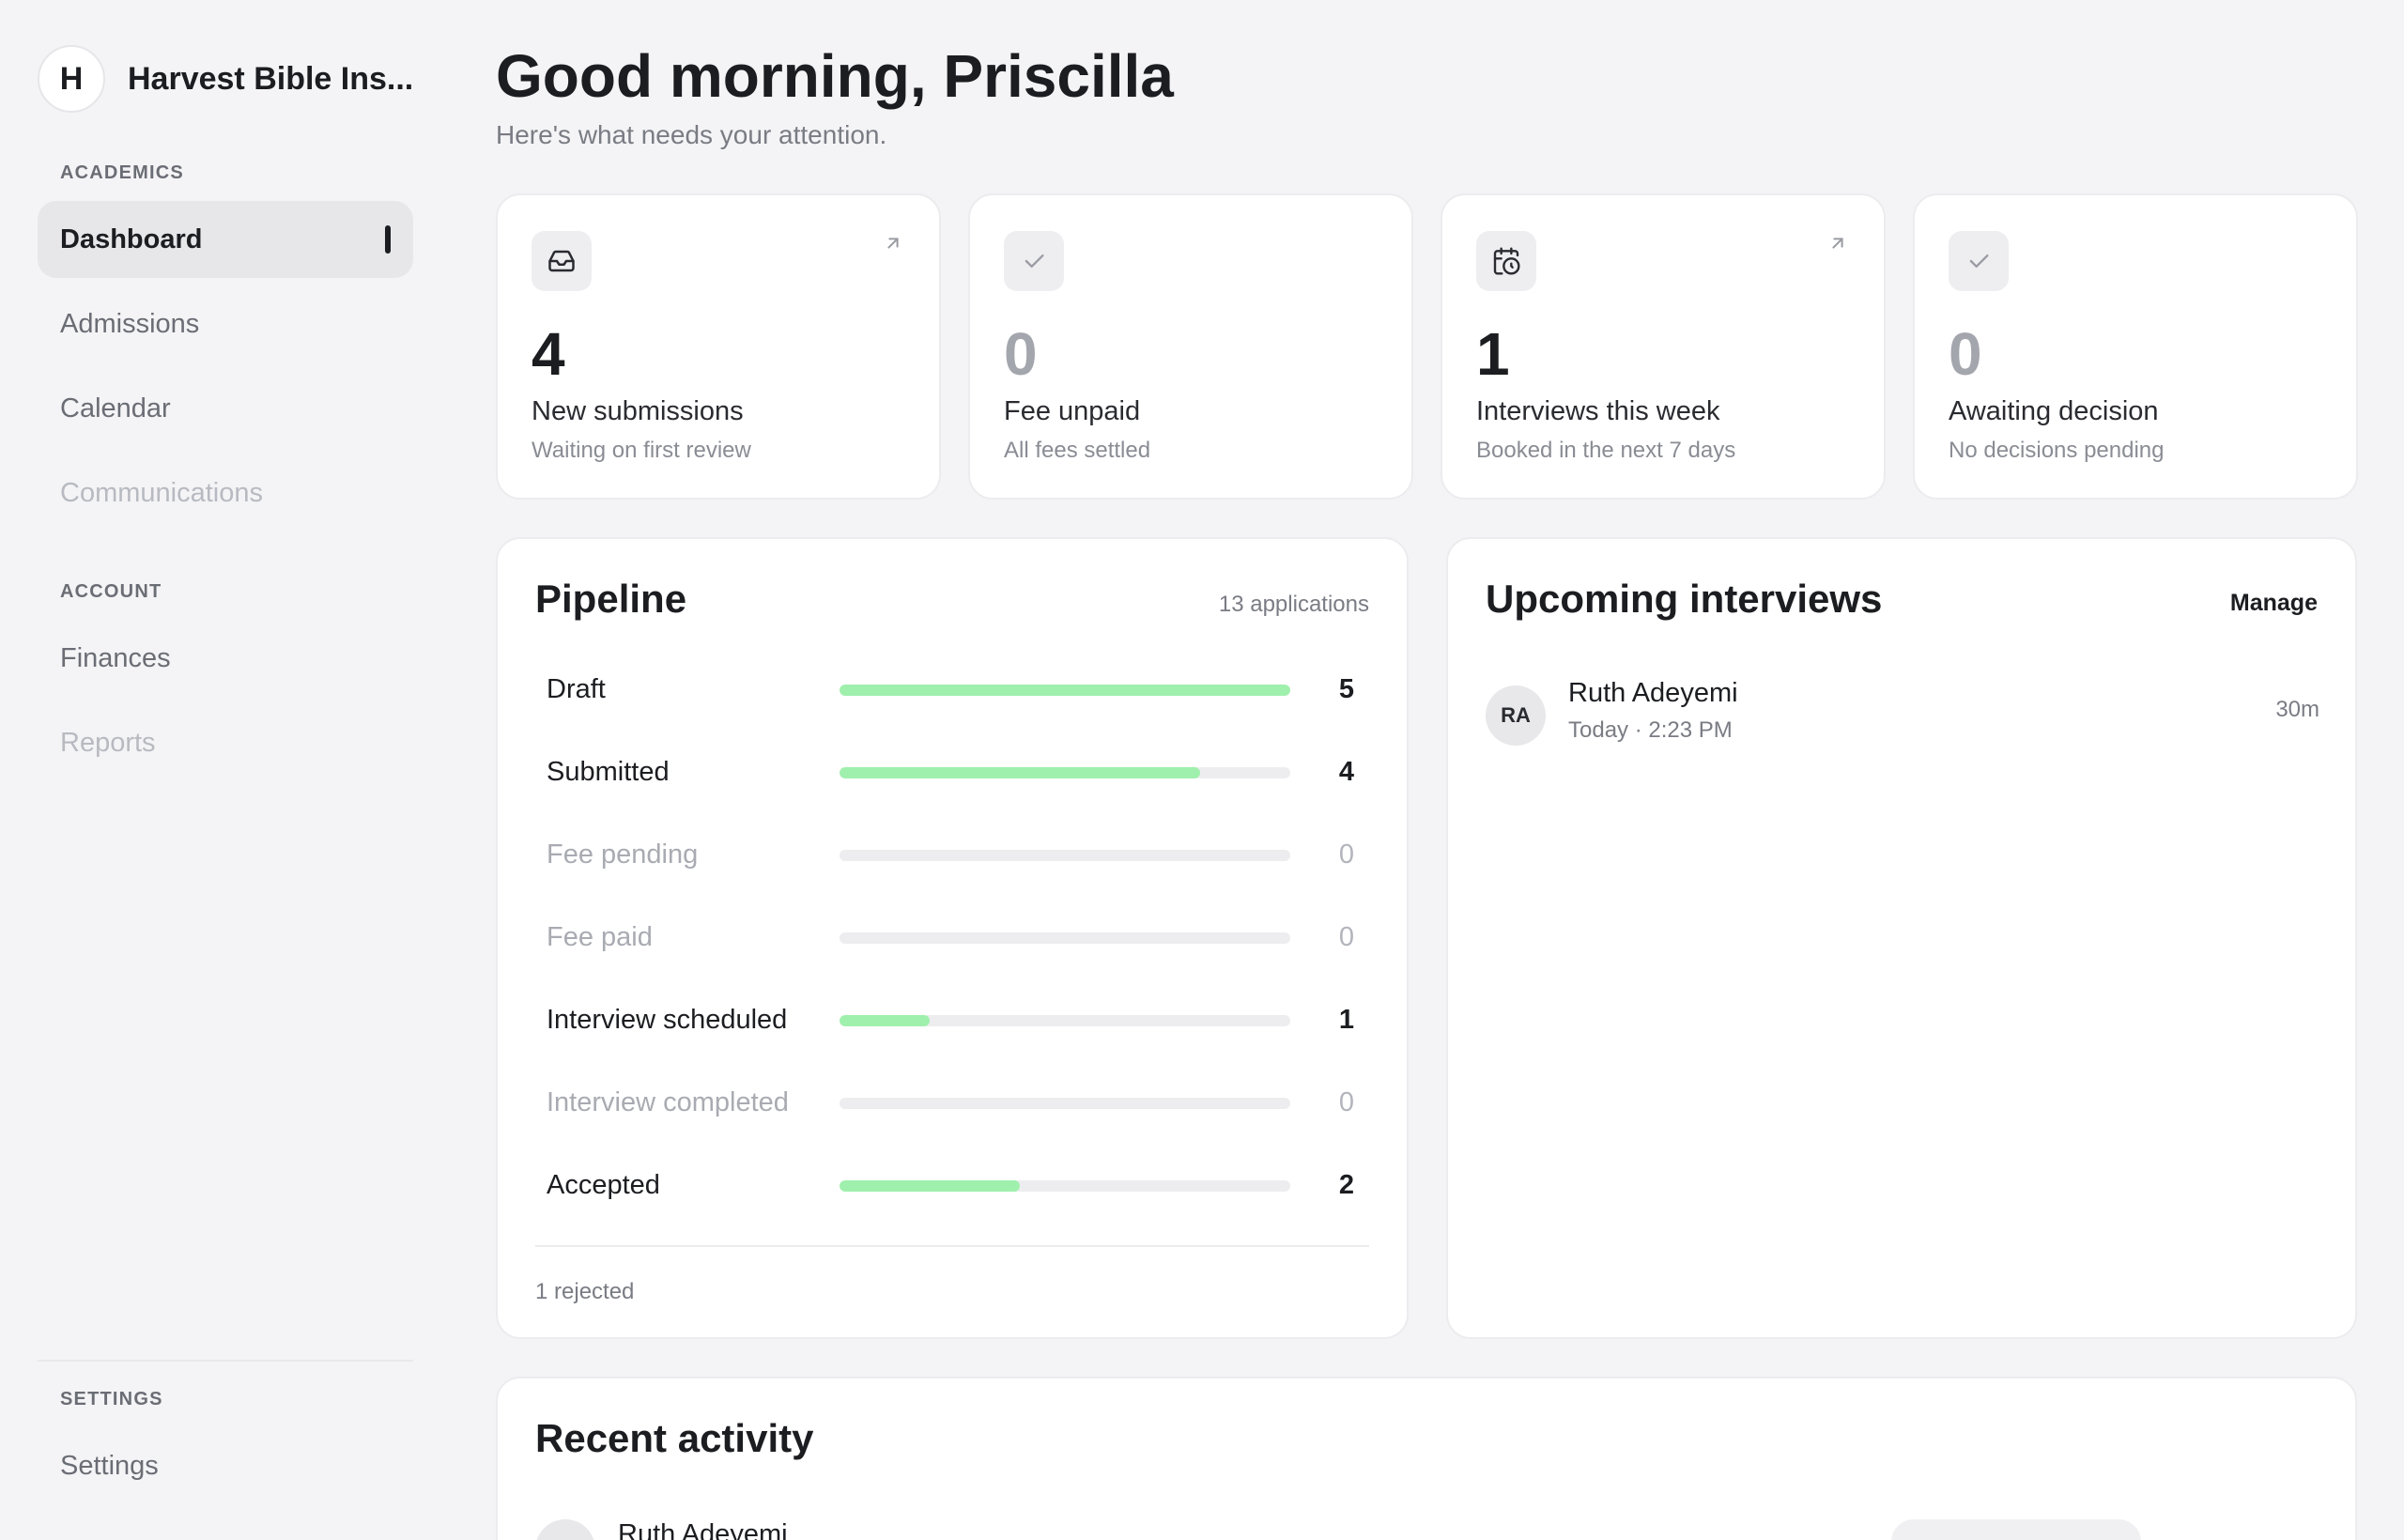  What do you see at coordinates (111, 1399) in the screenshot?
I see `nav-heading: SETTINGS` at bounding box center [111, 1399].